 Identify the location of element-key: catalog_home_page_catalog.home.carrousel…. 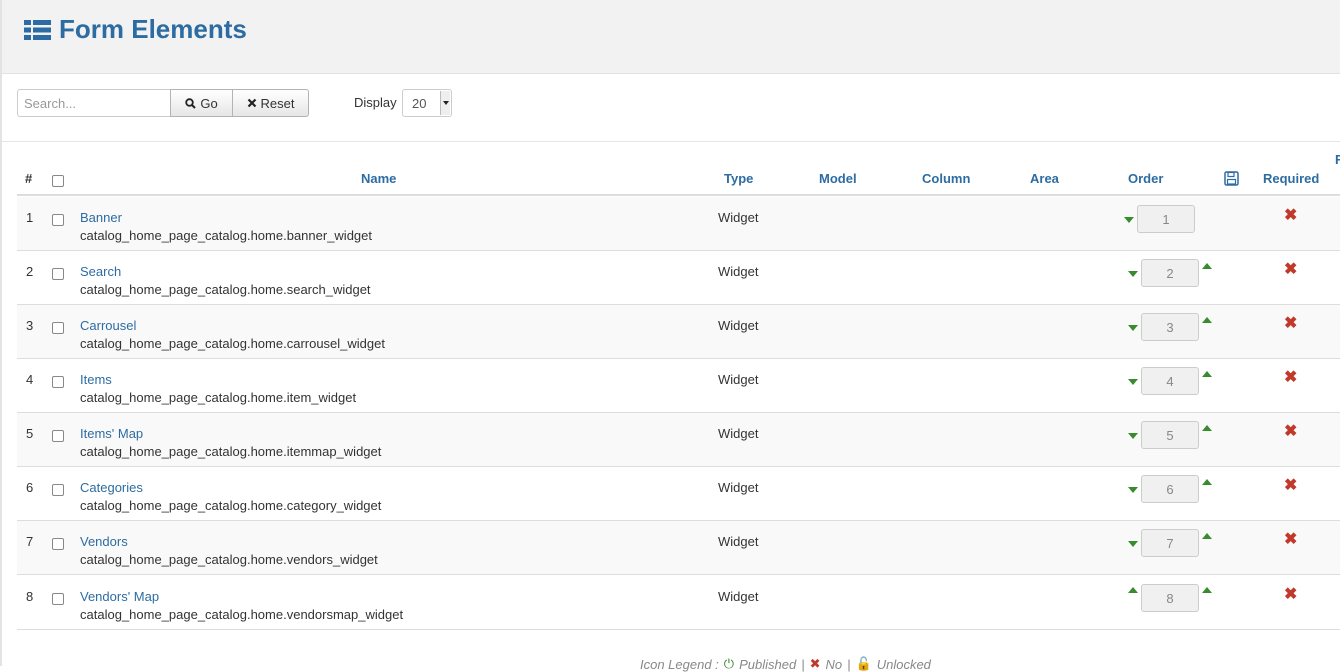
(232, 343).